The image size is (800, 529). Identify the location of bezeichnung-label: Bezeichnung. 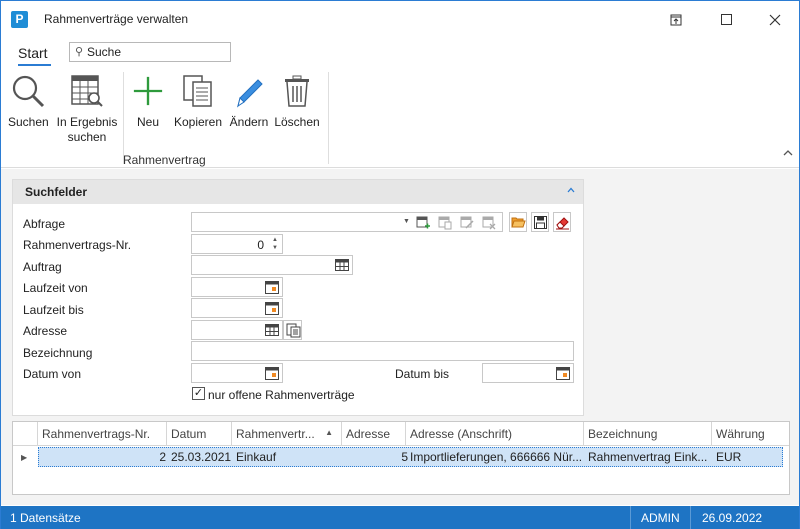
(58, 353).